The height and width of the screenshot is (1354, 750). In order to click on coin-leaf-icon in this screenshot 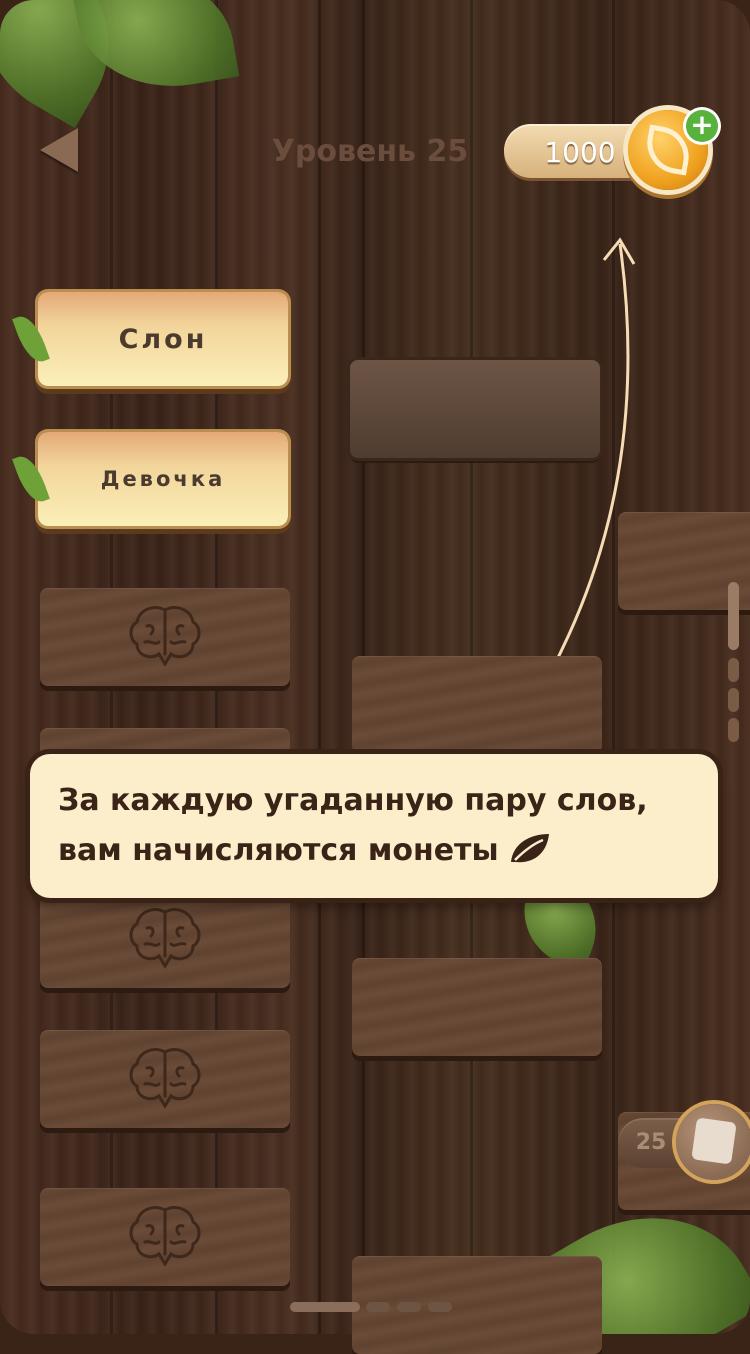, I will do `click(529, 848)`.